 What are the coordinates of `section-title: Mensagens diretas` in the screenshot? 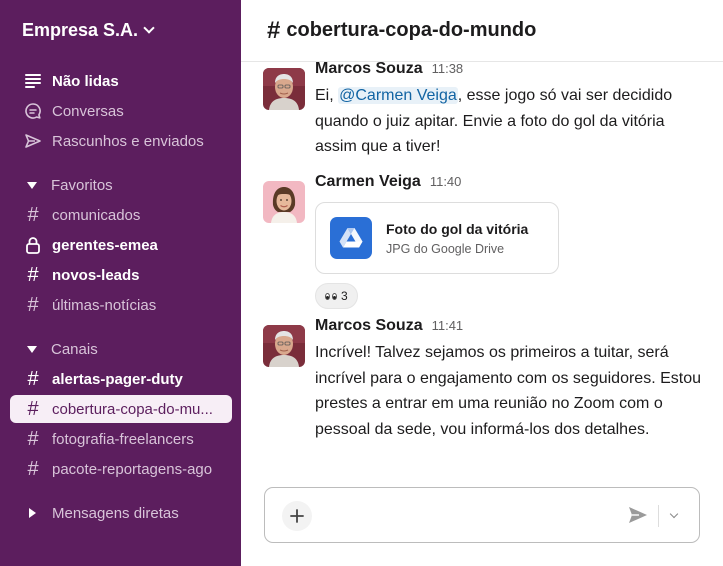 It's located at (115, 513).